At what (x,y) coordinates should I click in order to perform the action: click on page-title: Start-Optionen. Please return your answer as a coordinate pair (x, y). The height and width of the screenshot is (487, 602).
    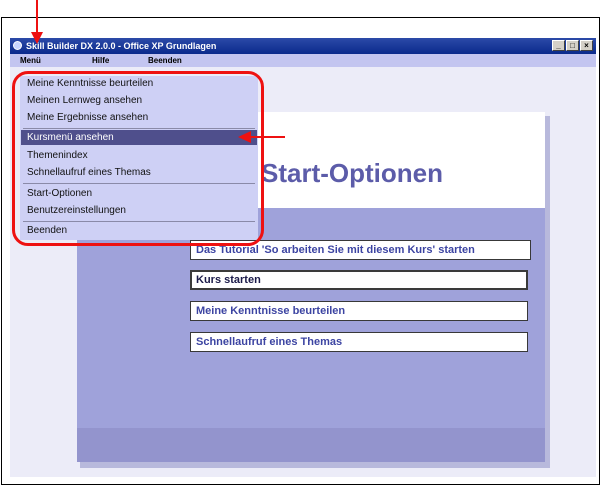
    Looking at the image, I should click on (352, 173).